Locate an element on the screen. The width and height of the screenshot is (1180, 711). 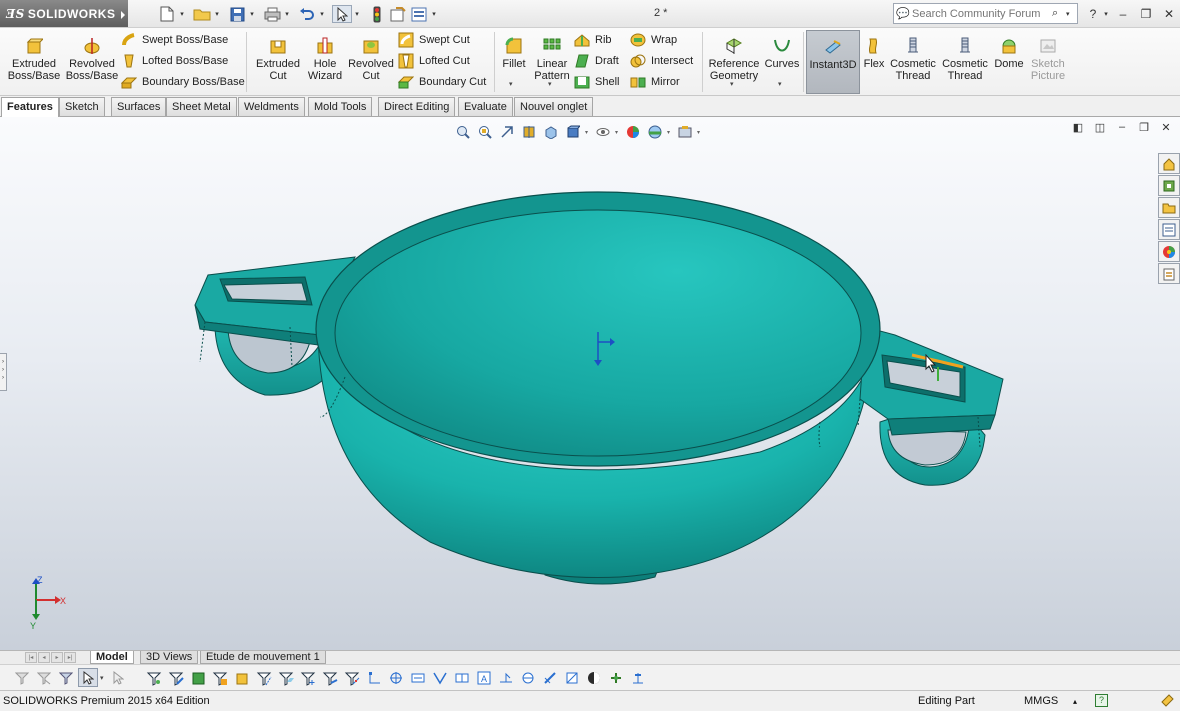
open-dropdown-icon: ▾ is located at coordinates (217, 14).